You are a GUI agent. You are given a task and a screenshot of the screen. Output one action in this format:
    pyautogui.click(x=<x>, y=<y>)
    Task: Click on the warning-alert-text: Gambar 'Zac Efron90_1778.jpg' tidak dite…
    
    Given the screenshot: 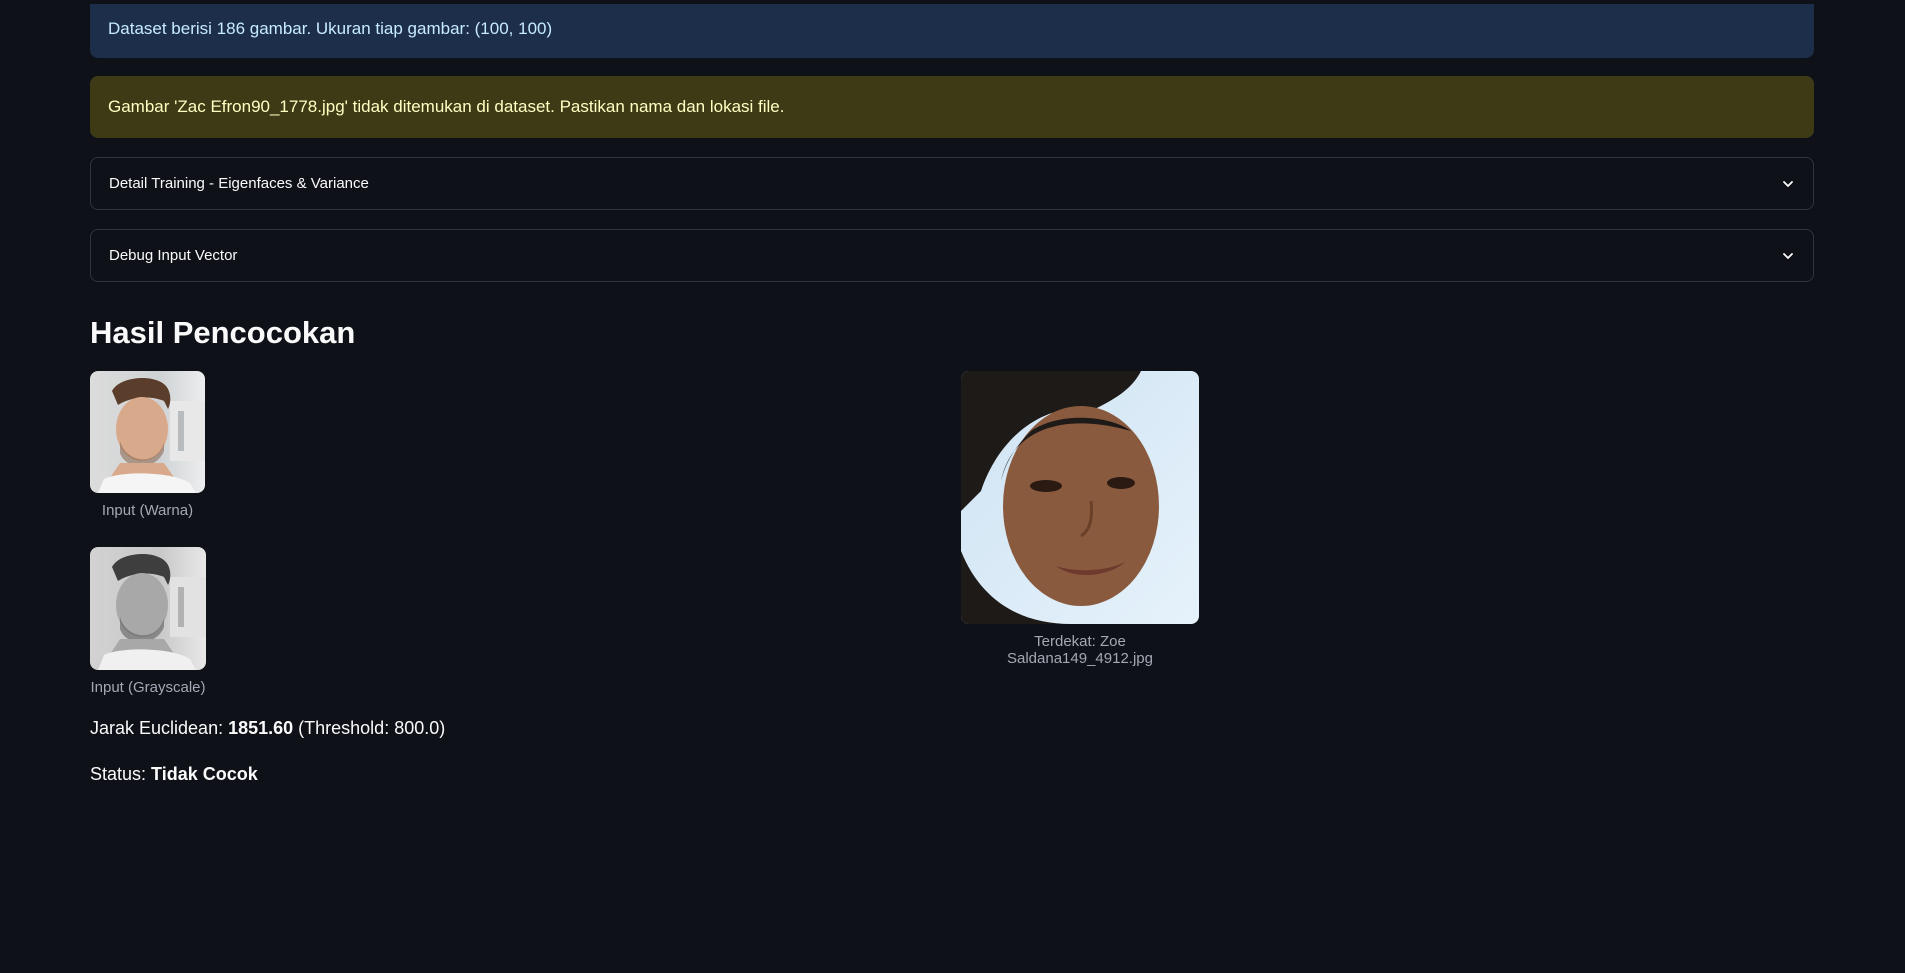 What is the action you would take?
    pyautogui.click(x=446, y=106)
    